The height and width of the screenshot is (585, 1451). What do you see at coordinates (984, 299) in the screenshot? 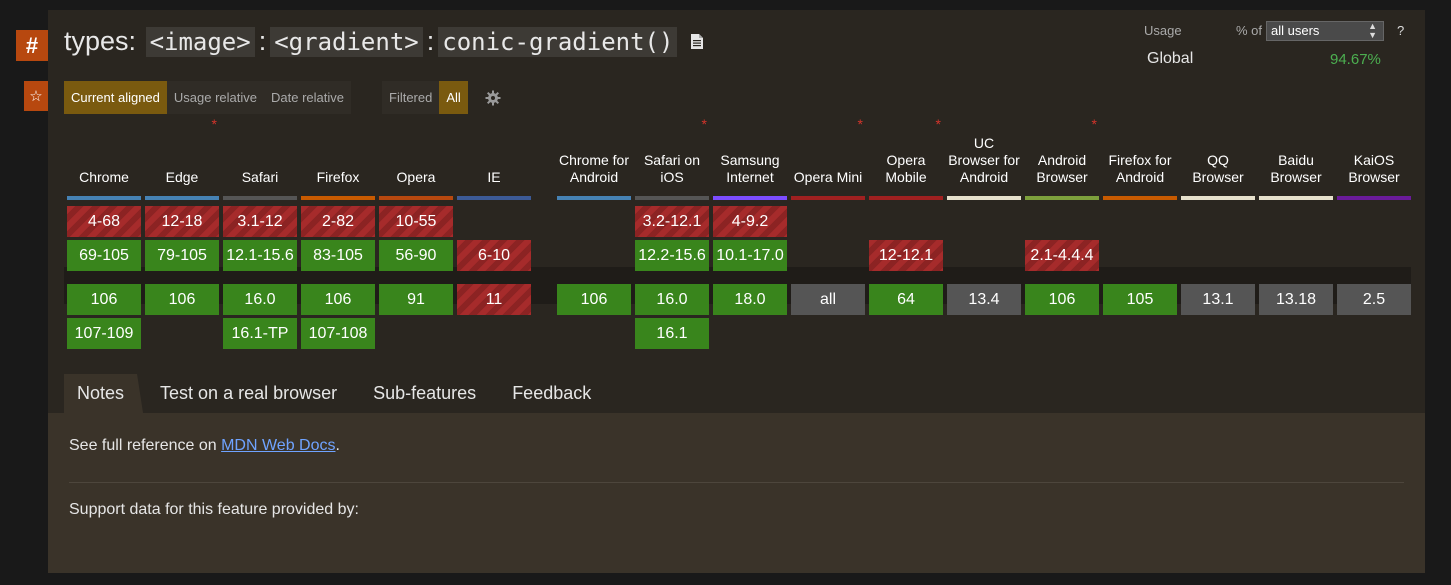
I see `support-cell: 13.4` at bounding box center [984, 299].